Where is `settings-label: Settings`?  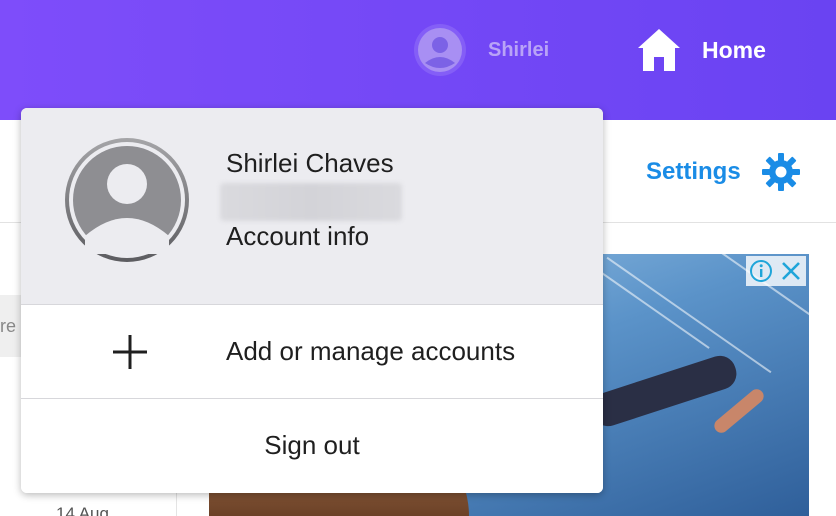 settings-label: Settings is located at coordinates (693, 171).